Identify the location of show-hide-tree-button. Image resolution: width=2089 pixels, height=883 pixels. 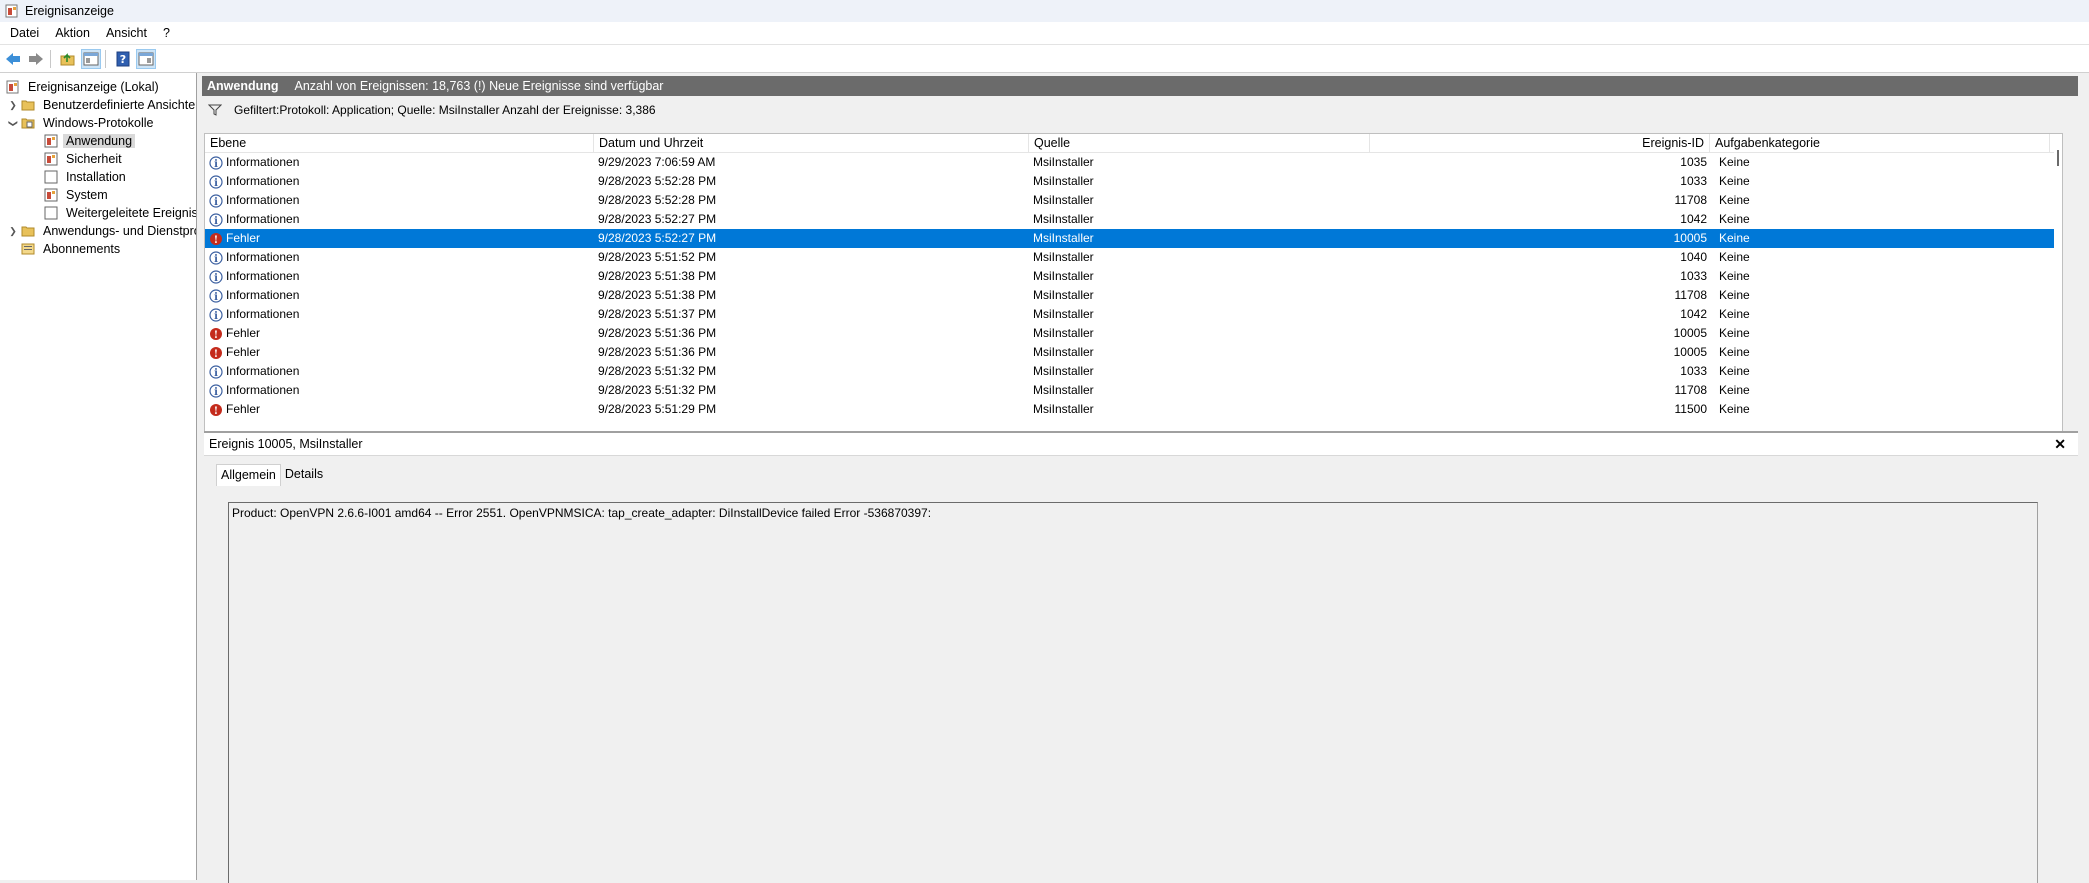
(91, 58).